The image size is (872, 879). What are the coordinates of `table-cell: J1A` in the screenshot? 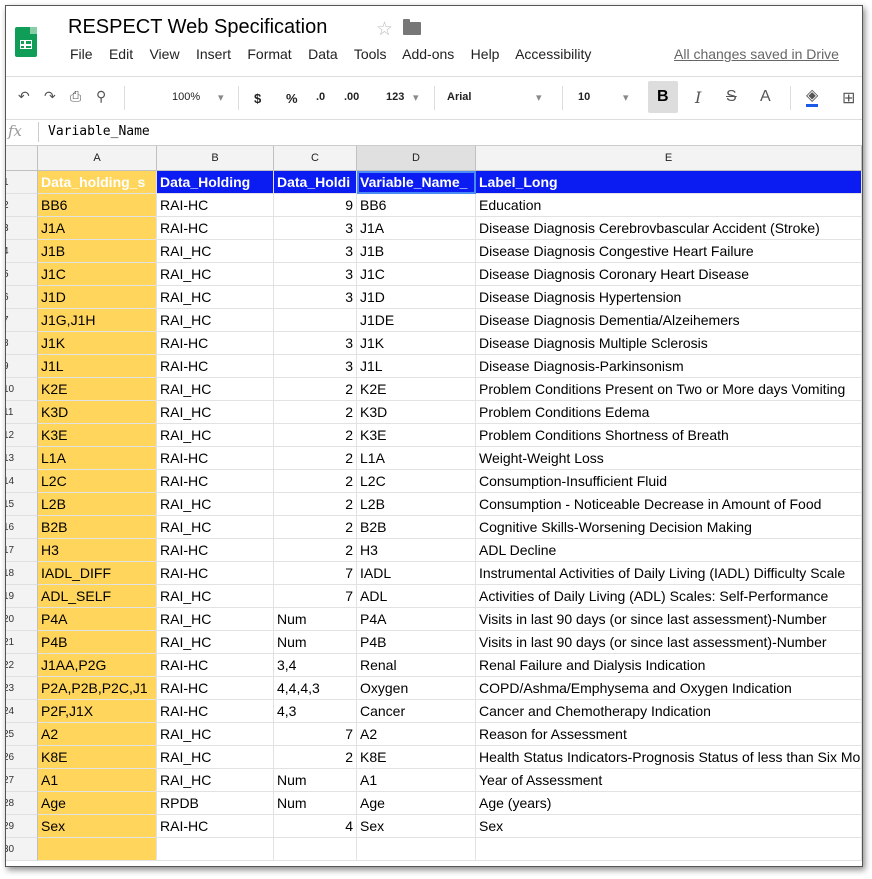 It's located at (416, 228).